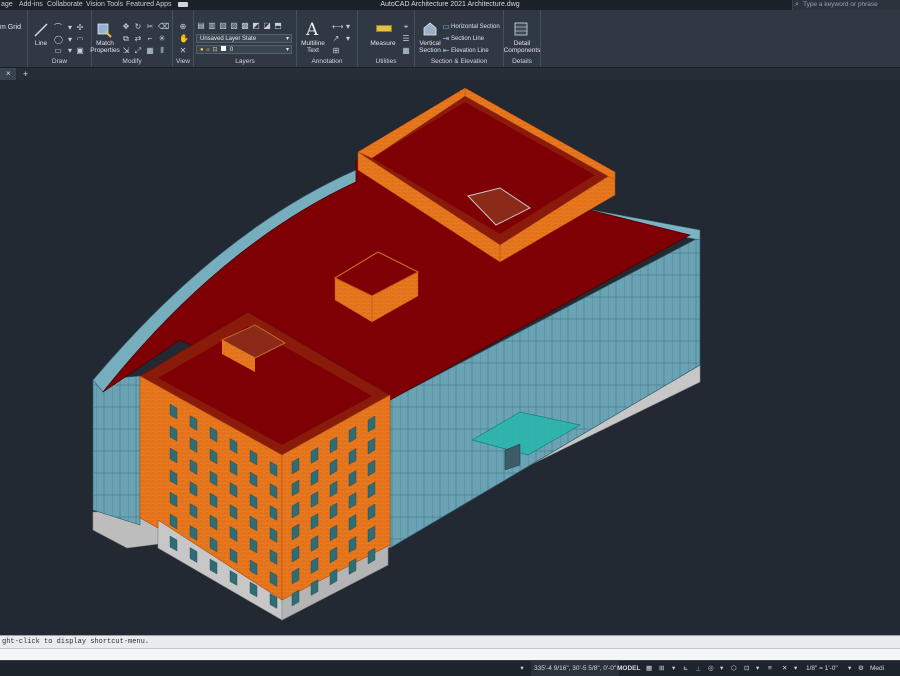  What do you see at coordinates (337, 27) in the screenshot?
I see `dimension-icon: ⟷` at bounding box center [337, 27].